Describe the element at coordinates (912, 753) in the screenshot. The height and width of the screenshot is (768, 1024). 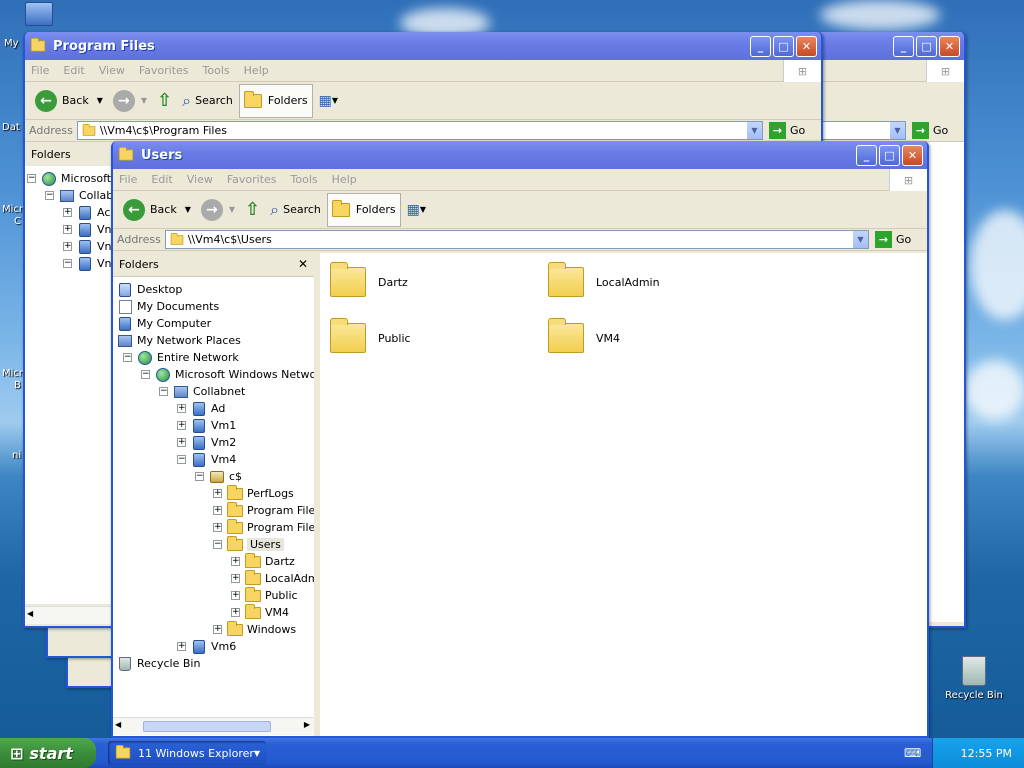
I see `keyboard-icon: ⌨` at that location.